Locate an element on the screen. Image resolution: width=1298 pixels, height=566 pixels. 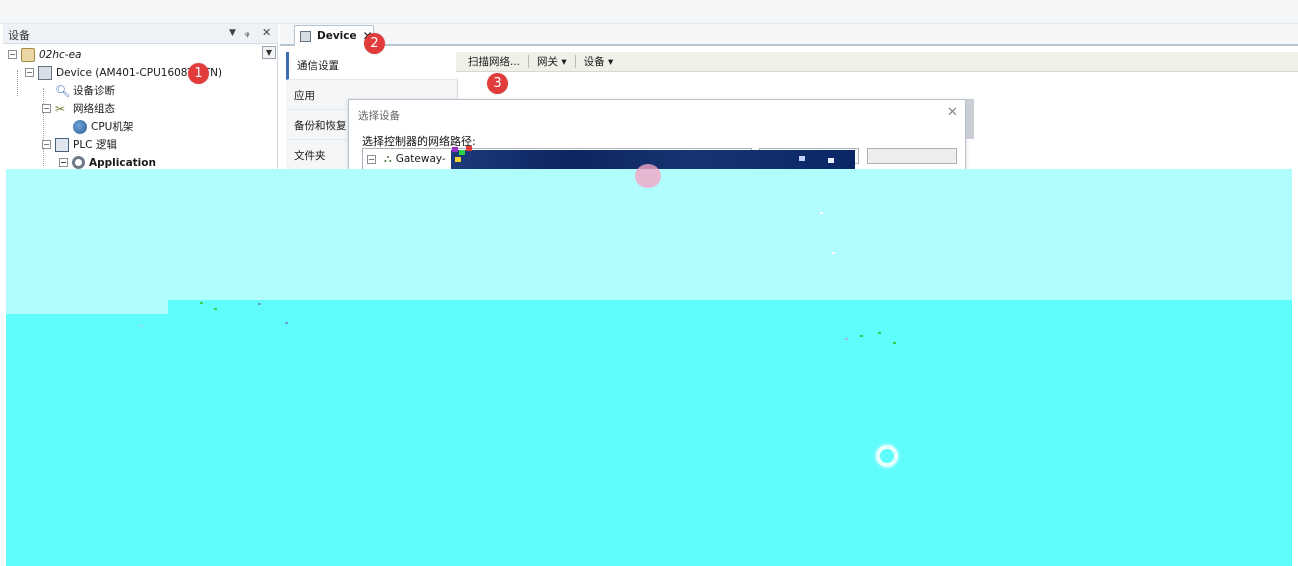
gateway-menu-button: 网关 ▾ is located at coordinates (552, 61).